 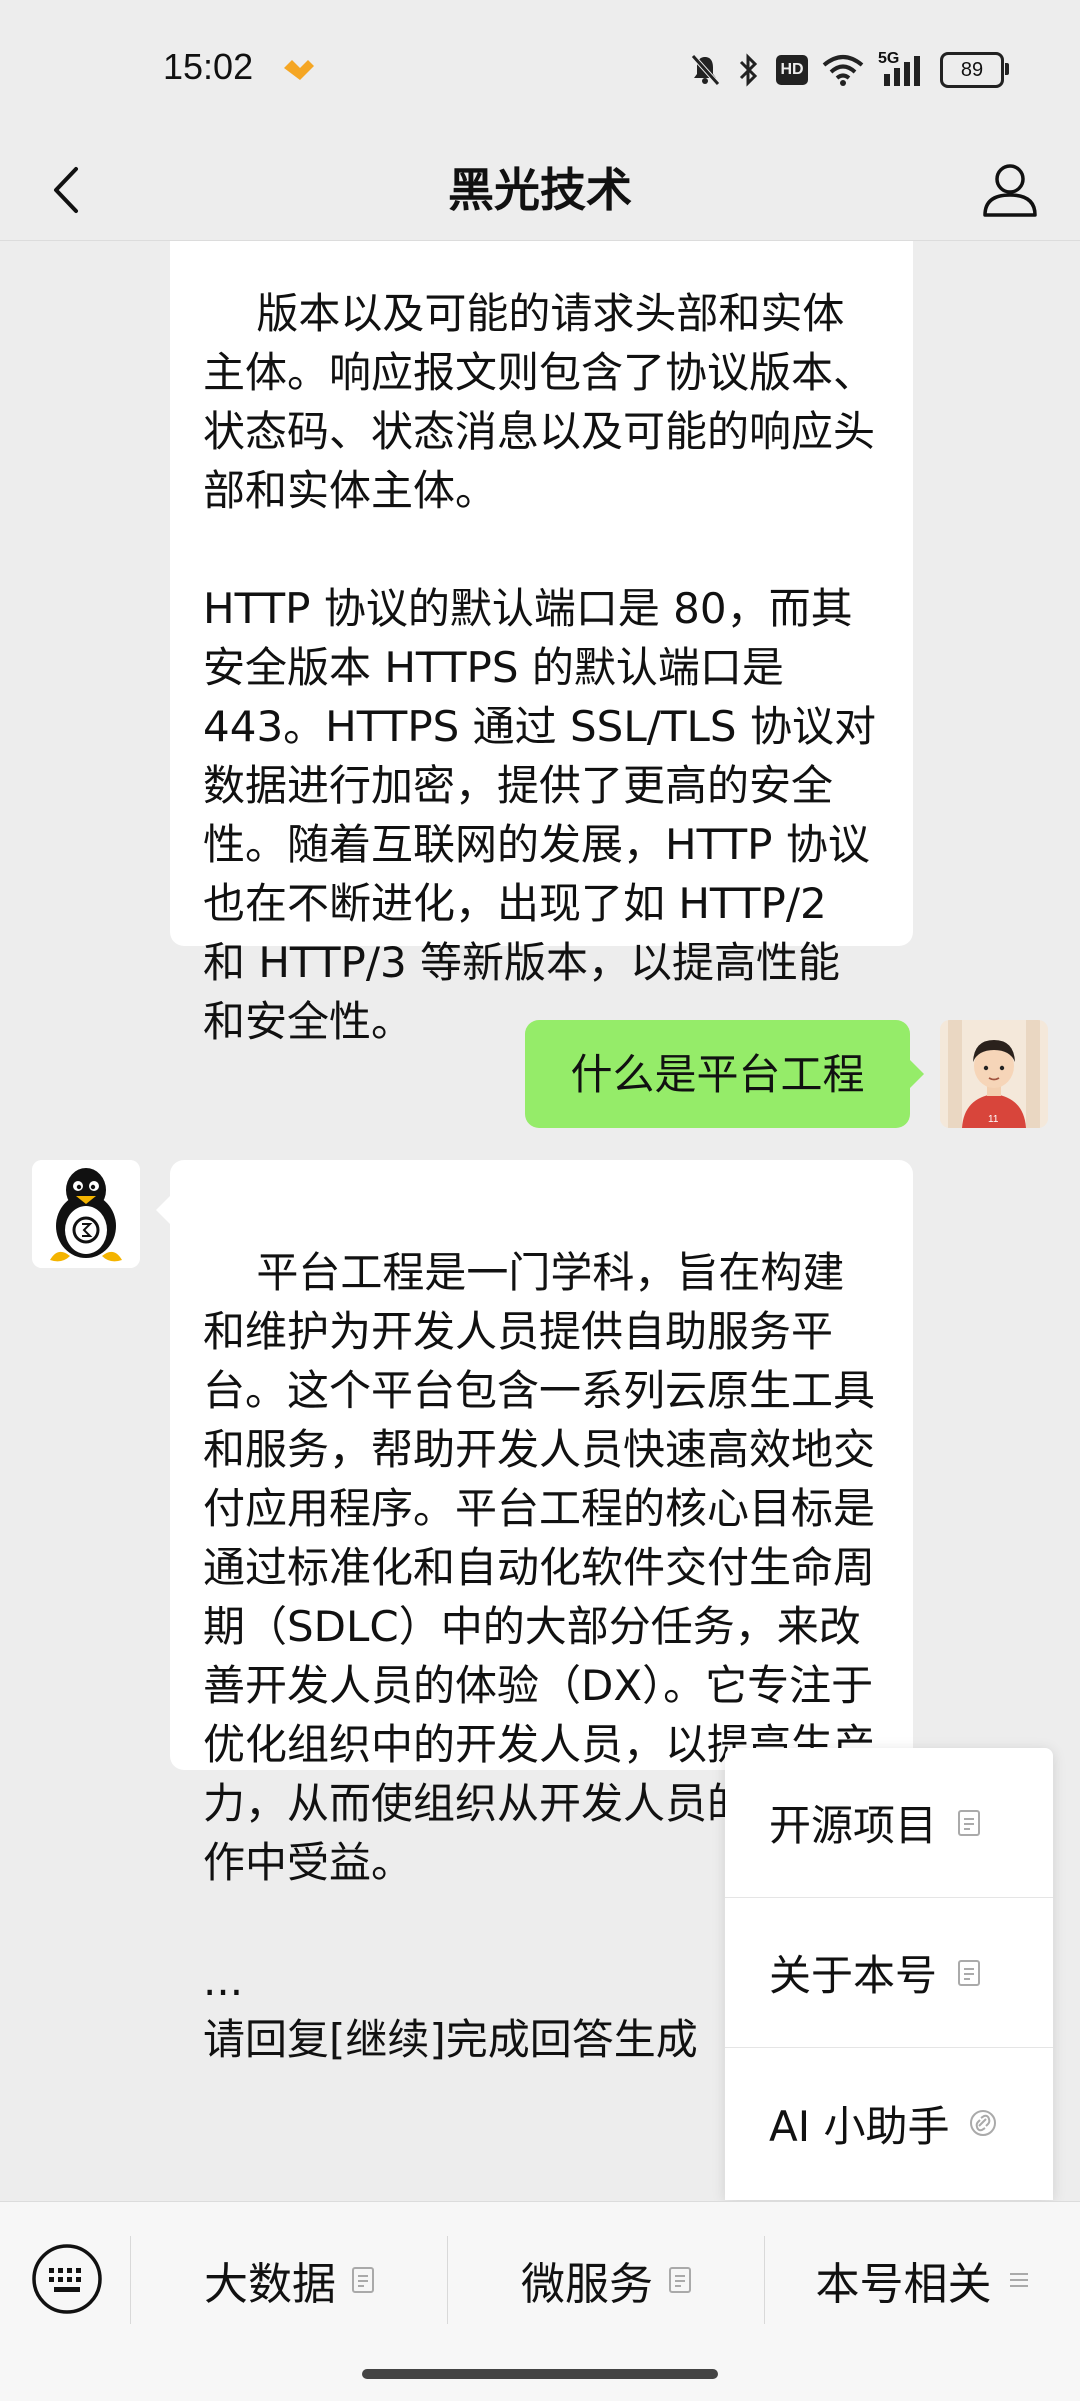 I want to click on battery-level: 89, so click(x=972, y=69).